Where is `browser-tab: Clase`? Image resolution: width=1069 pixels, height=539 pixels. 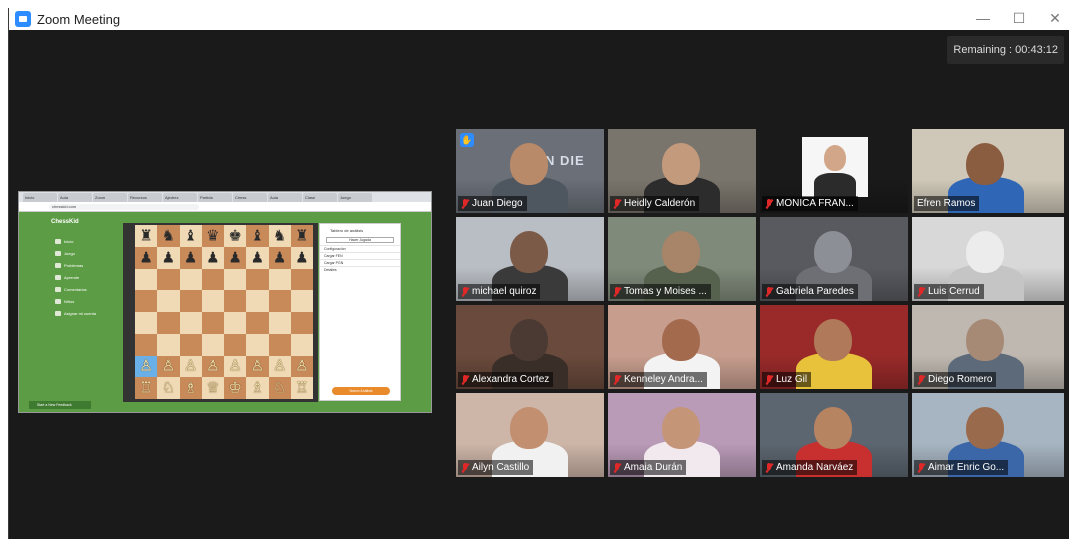
browser-tab: Clase is located at coordinates (320, 197).